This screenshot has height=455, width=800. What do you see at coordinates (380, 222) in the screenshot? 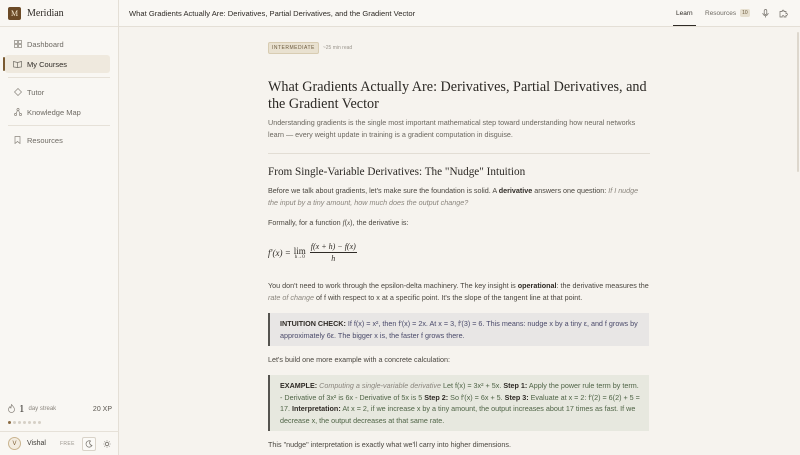
I see `text: , the derivative is:` at bounding box center [380, 222].